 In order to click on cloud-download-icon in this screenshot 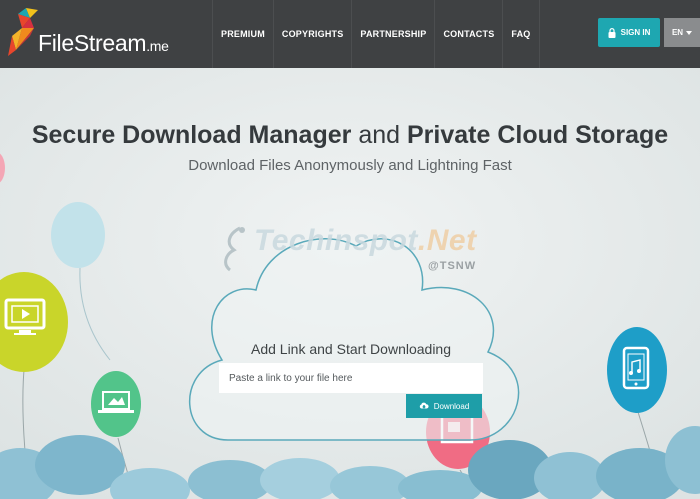, I will do `click(424, 405)`.